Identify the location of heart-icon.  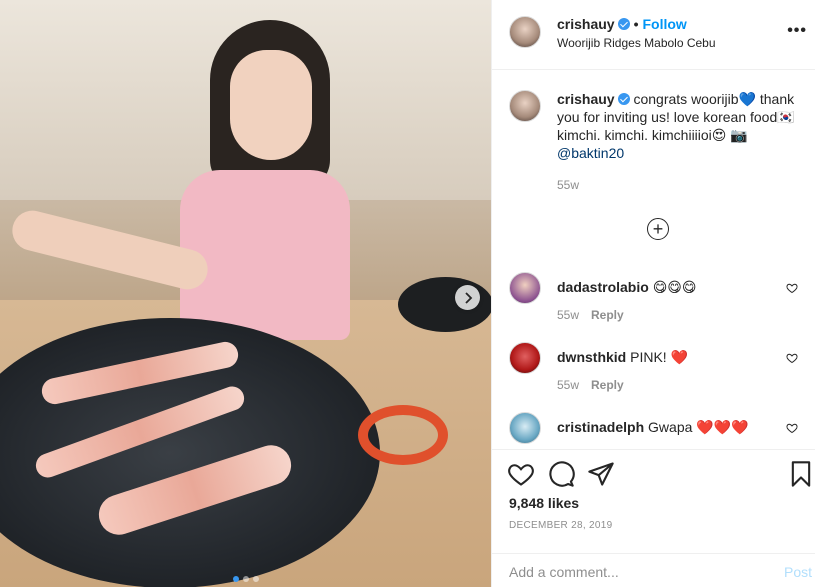
(521, 474).